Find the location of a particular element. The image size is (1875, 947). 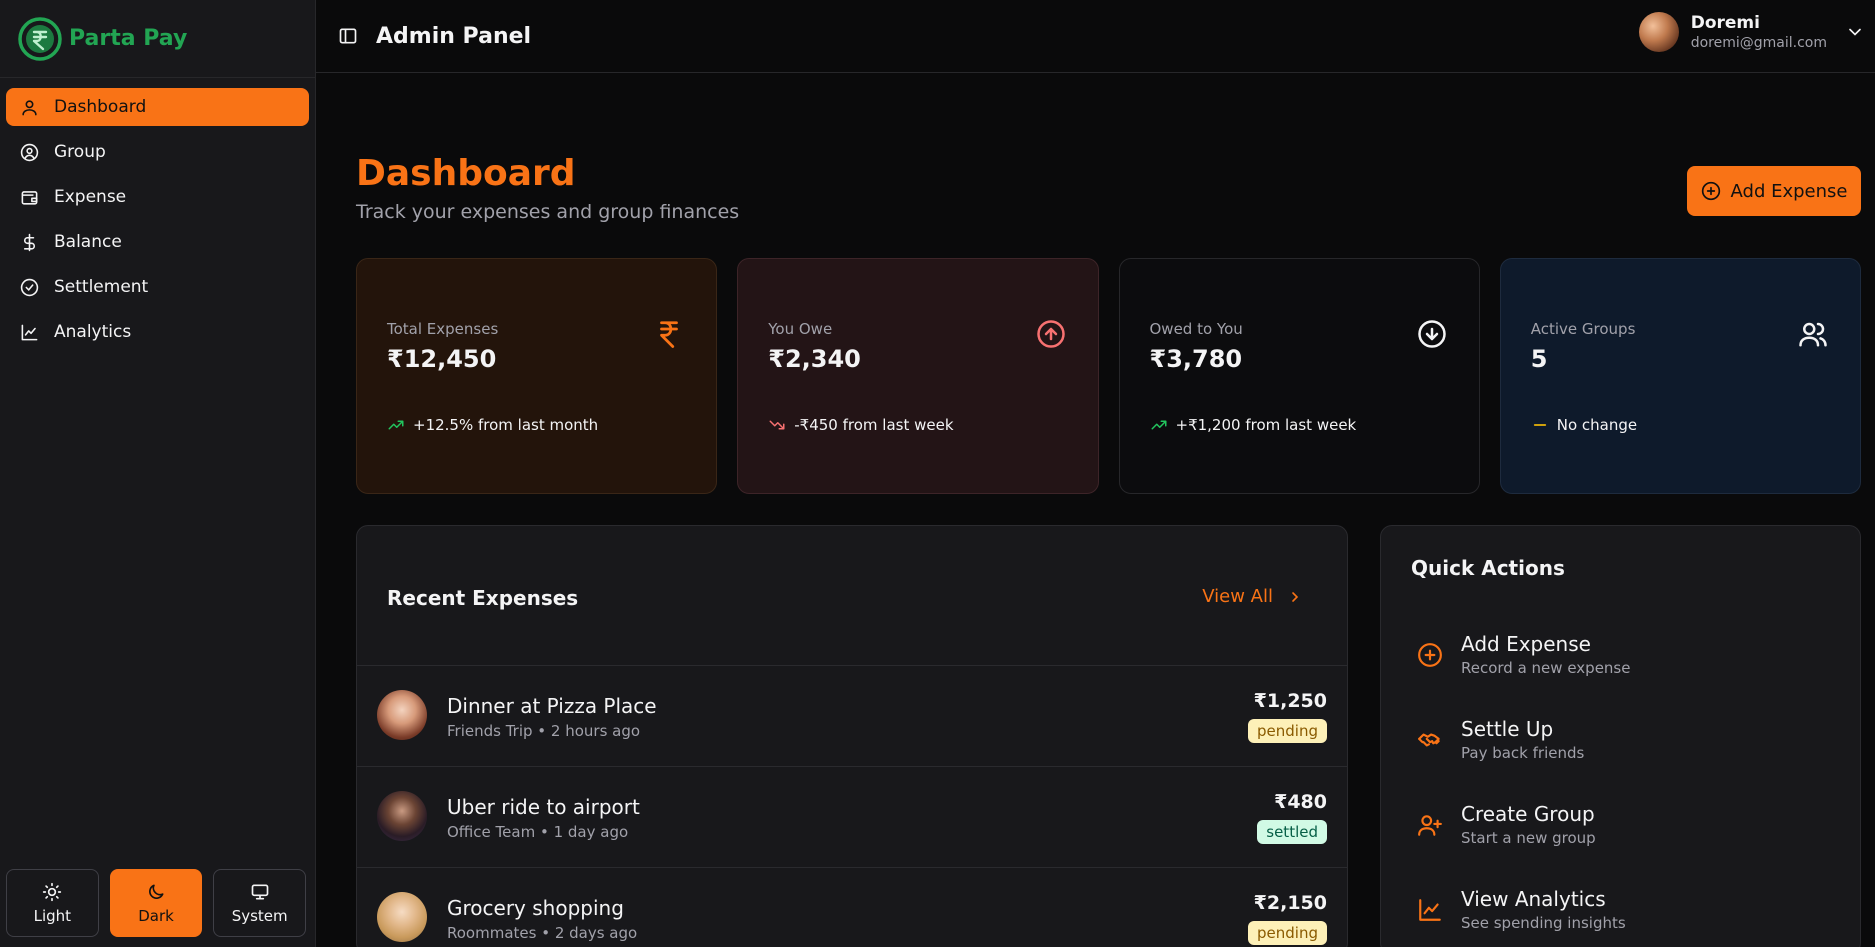

quick-action-title: Add Expense is located at coordinates (1526, 644).